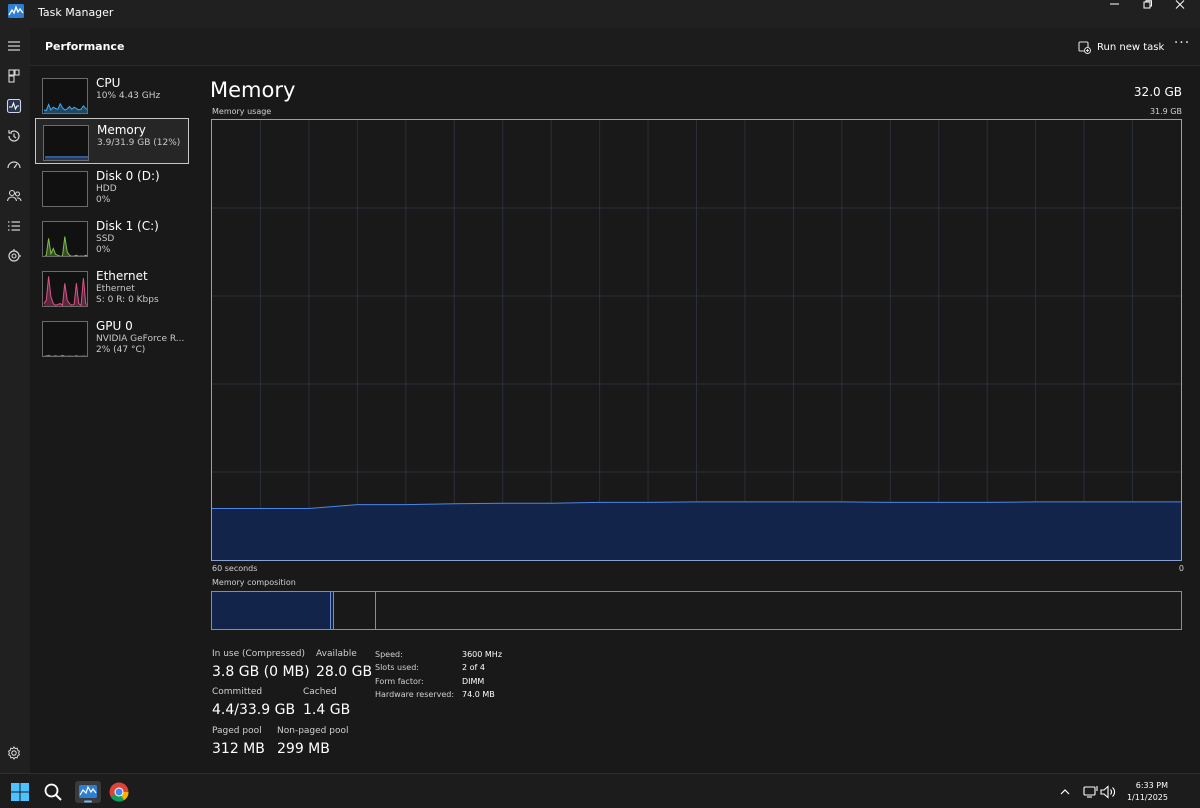 The height and width of the screenshot is (808, 1200). I want to click on header-bar: Performance Run new task ···, so click(615, 47).